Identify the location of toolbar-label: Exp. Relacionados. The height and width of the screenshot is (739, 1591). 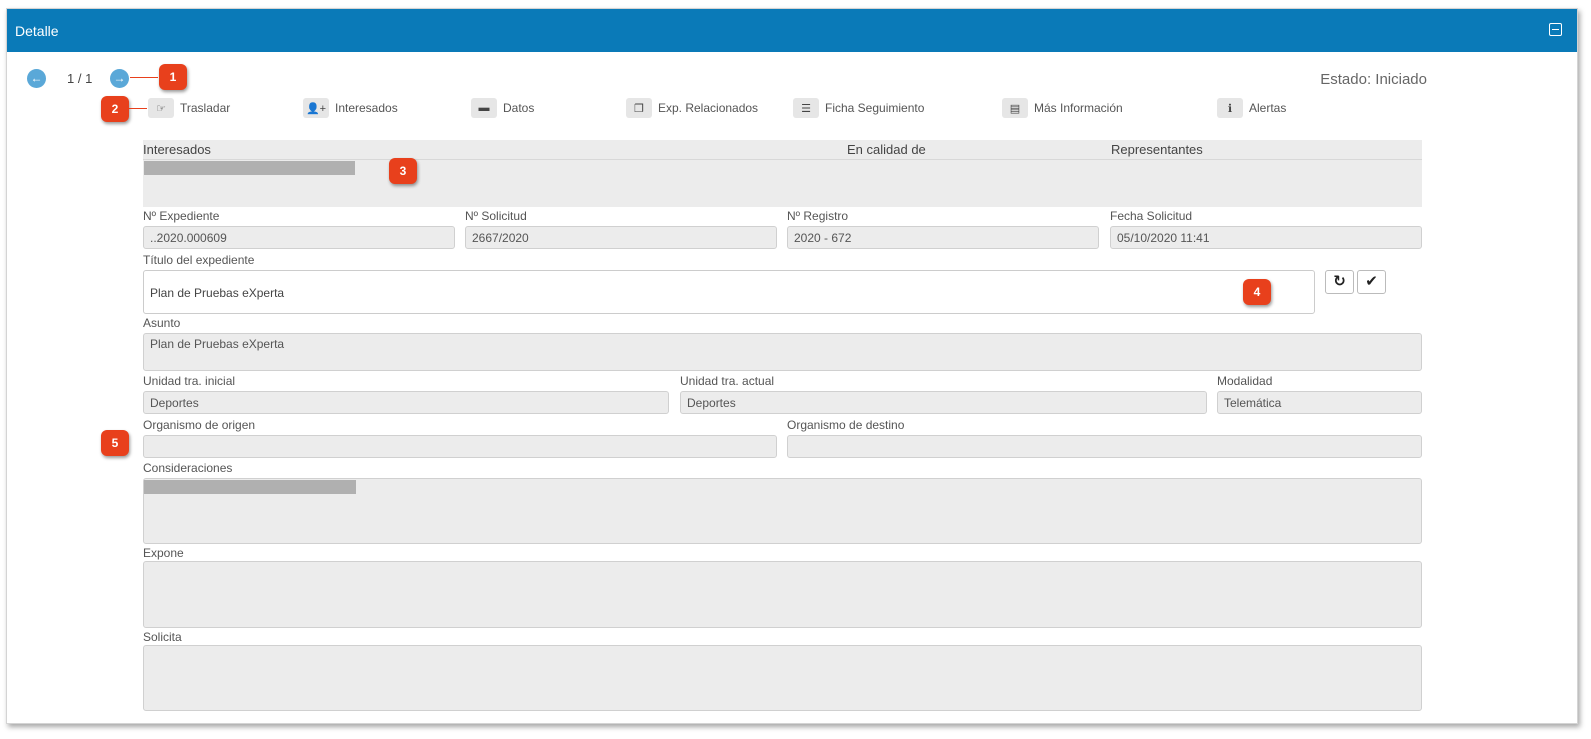
(708, 108).